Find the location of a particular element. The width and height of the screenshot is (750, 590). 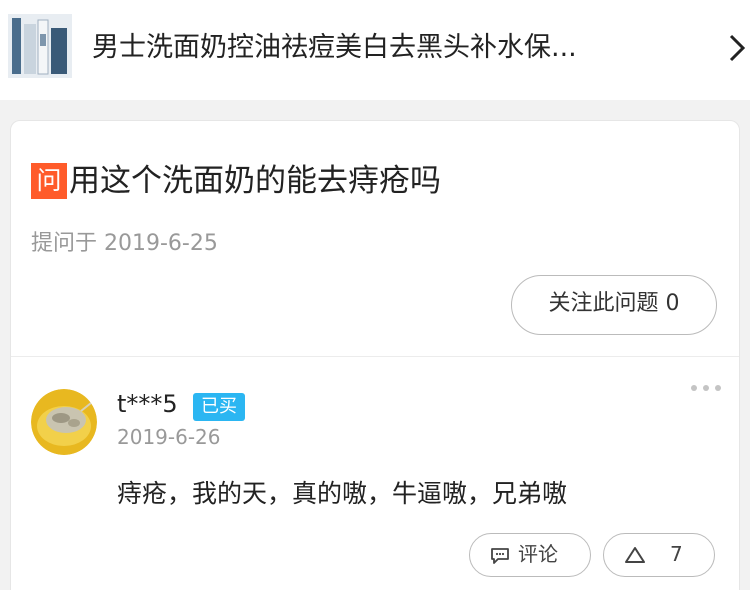

question-badge: 问 is located at coordinates (49, 181).